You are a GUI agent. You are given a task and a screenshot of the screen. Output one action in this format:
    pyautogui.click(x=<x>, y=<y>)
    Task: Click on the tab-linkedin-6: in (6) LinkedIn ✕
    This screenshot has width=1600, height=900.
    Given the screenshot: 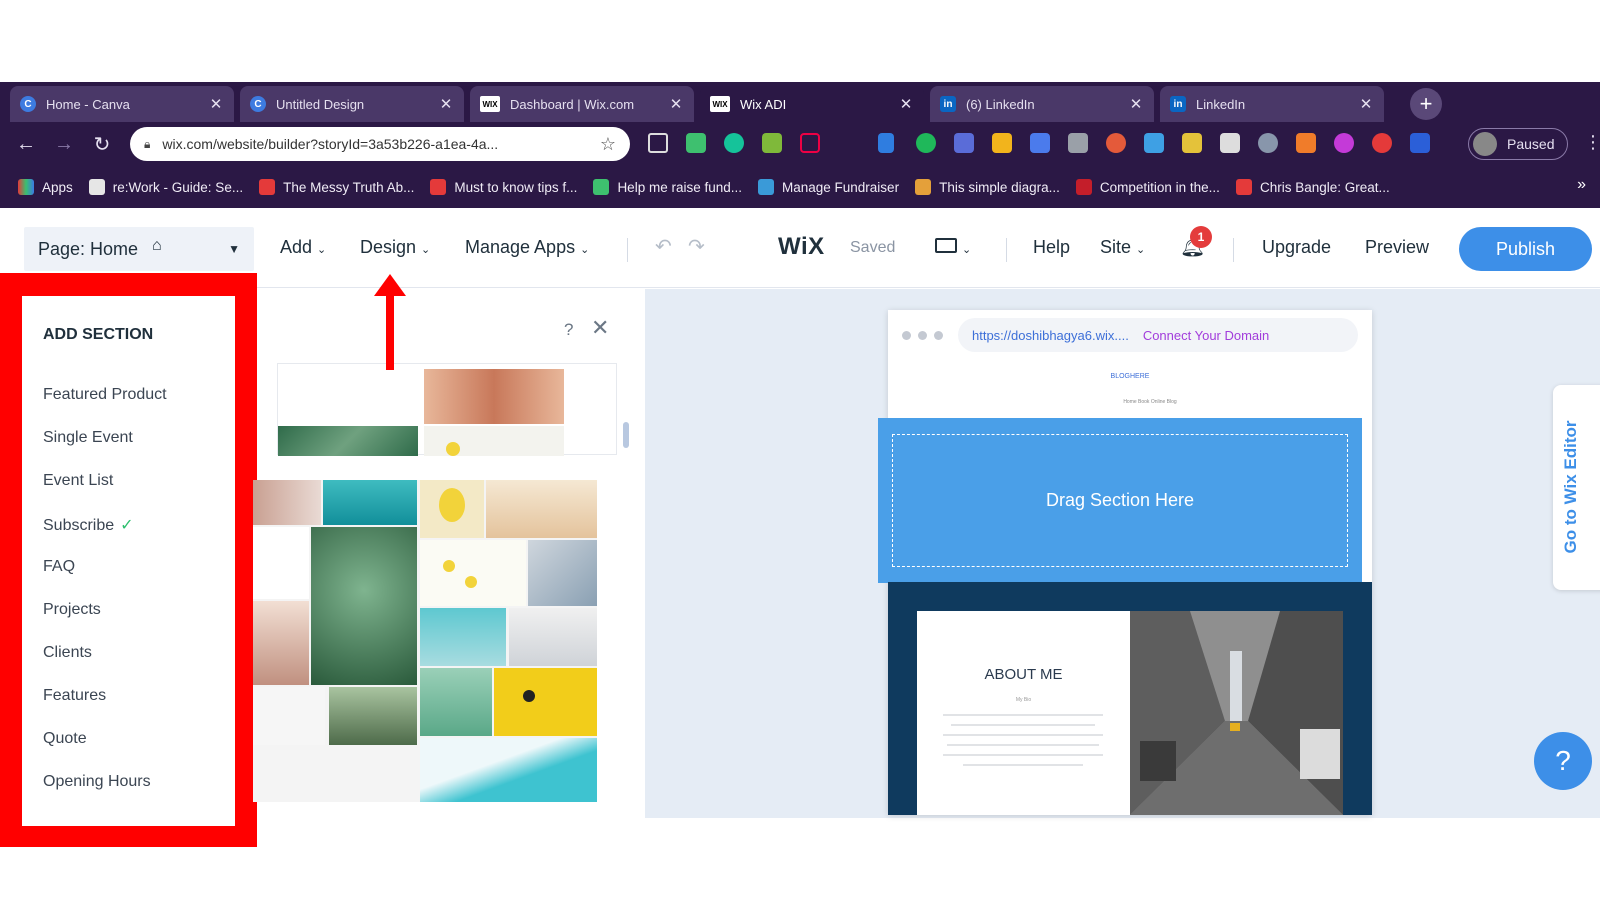 What is the action you would take?
    pyautogui.click(x=1042, y=104)
    